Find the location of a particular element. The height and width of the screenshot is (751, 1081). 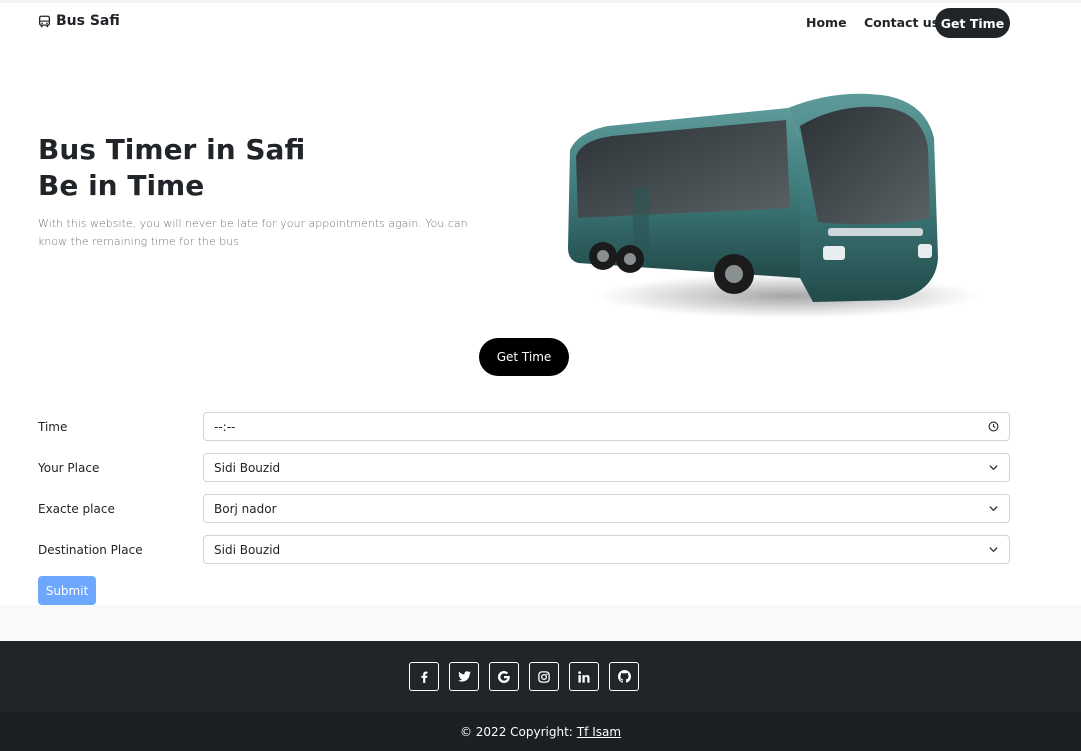

copyright-text: © 2022 Copyright: is located at coordinates (516, 731).